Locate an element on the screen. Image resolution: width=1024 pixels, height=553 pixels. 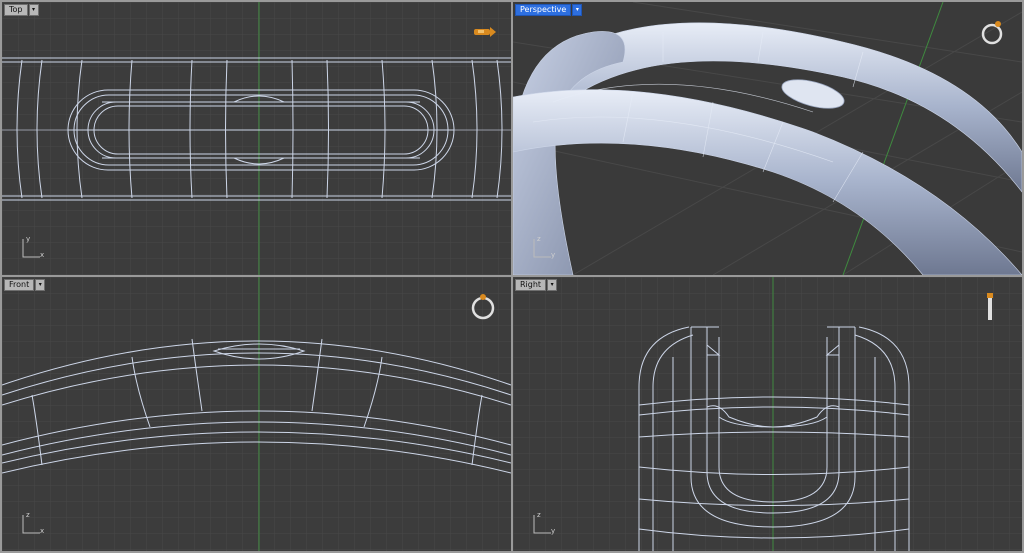
axis-indicator: y x is located at coordinates (32, 248).